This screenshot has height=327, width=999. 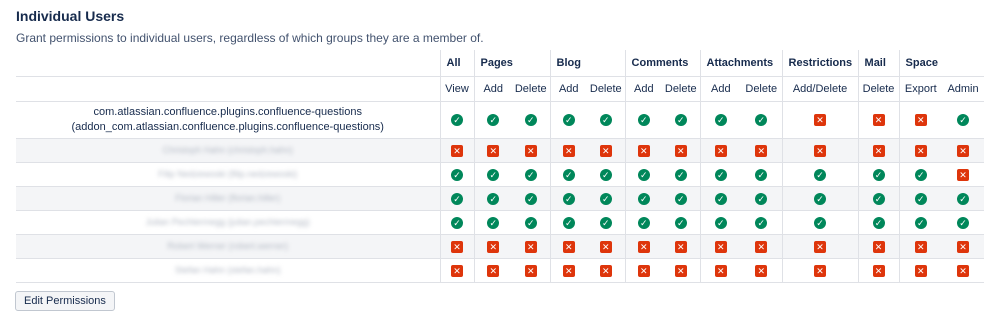 What do you see at coordinates (65, 301) in the screenshot?
I see `edit-permissions-button: Edit Permissions` at bounding box center [65, 301].